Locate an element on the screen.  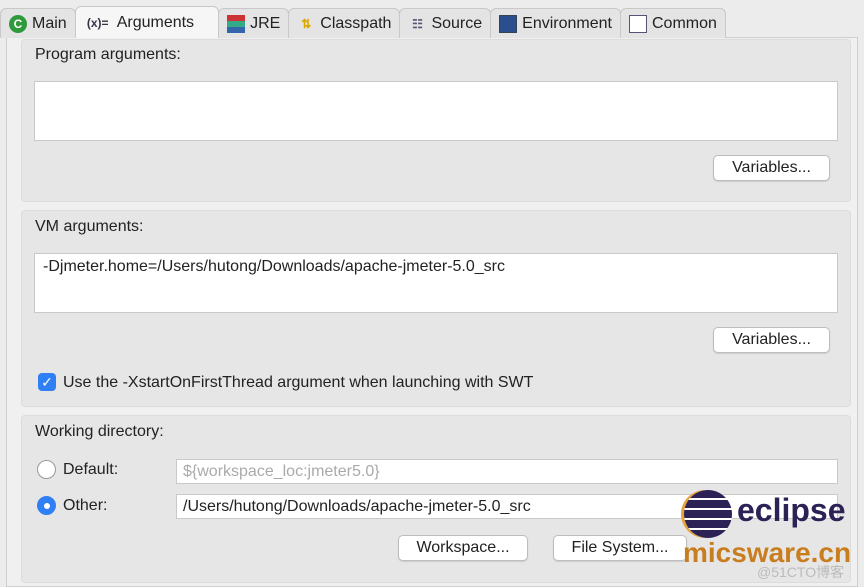
classpath-icon: ⇅ is located at coordinates (306, 23).